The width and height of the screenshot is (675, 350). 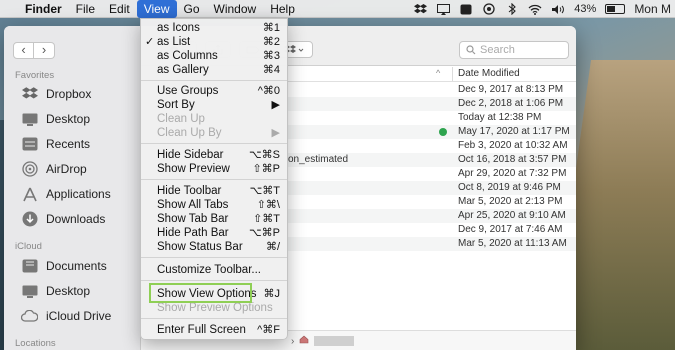 I want to click on sidebar-section-icloud: iCloud, so click(x=28, y=246).